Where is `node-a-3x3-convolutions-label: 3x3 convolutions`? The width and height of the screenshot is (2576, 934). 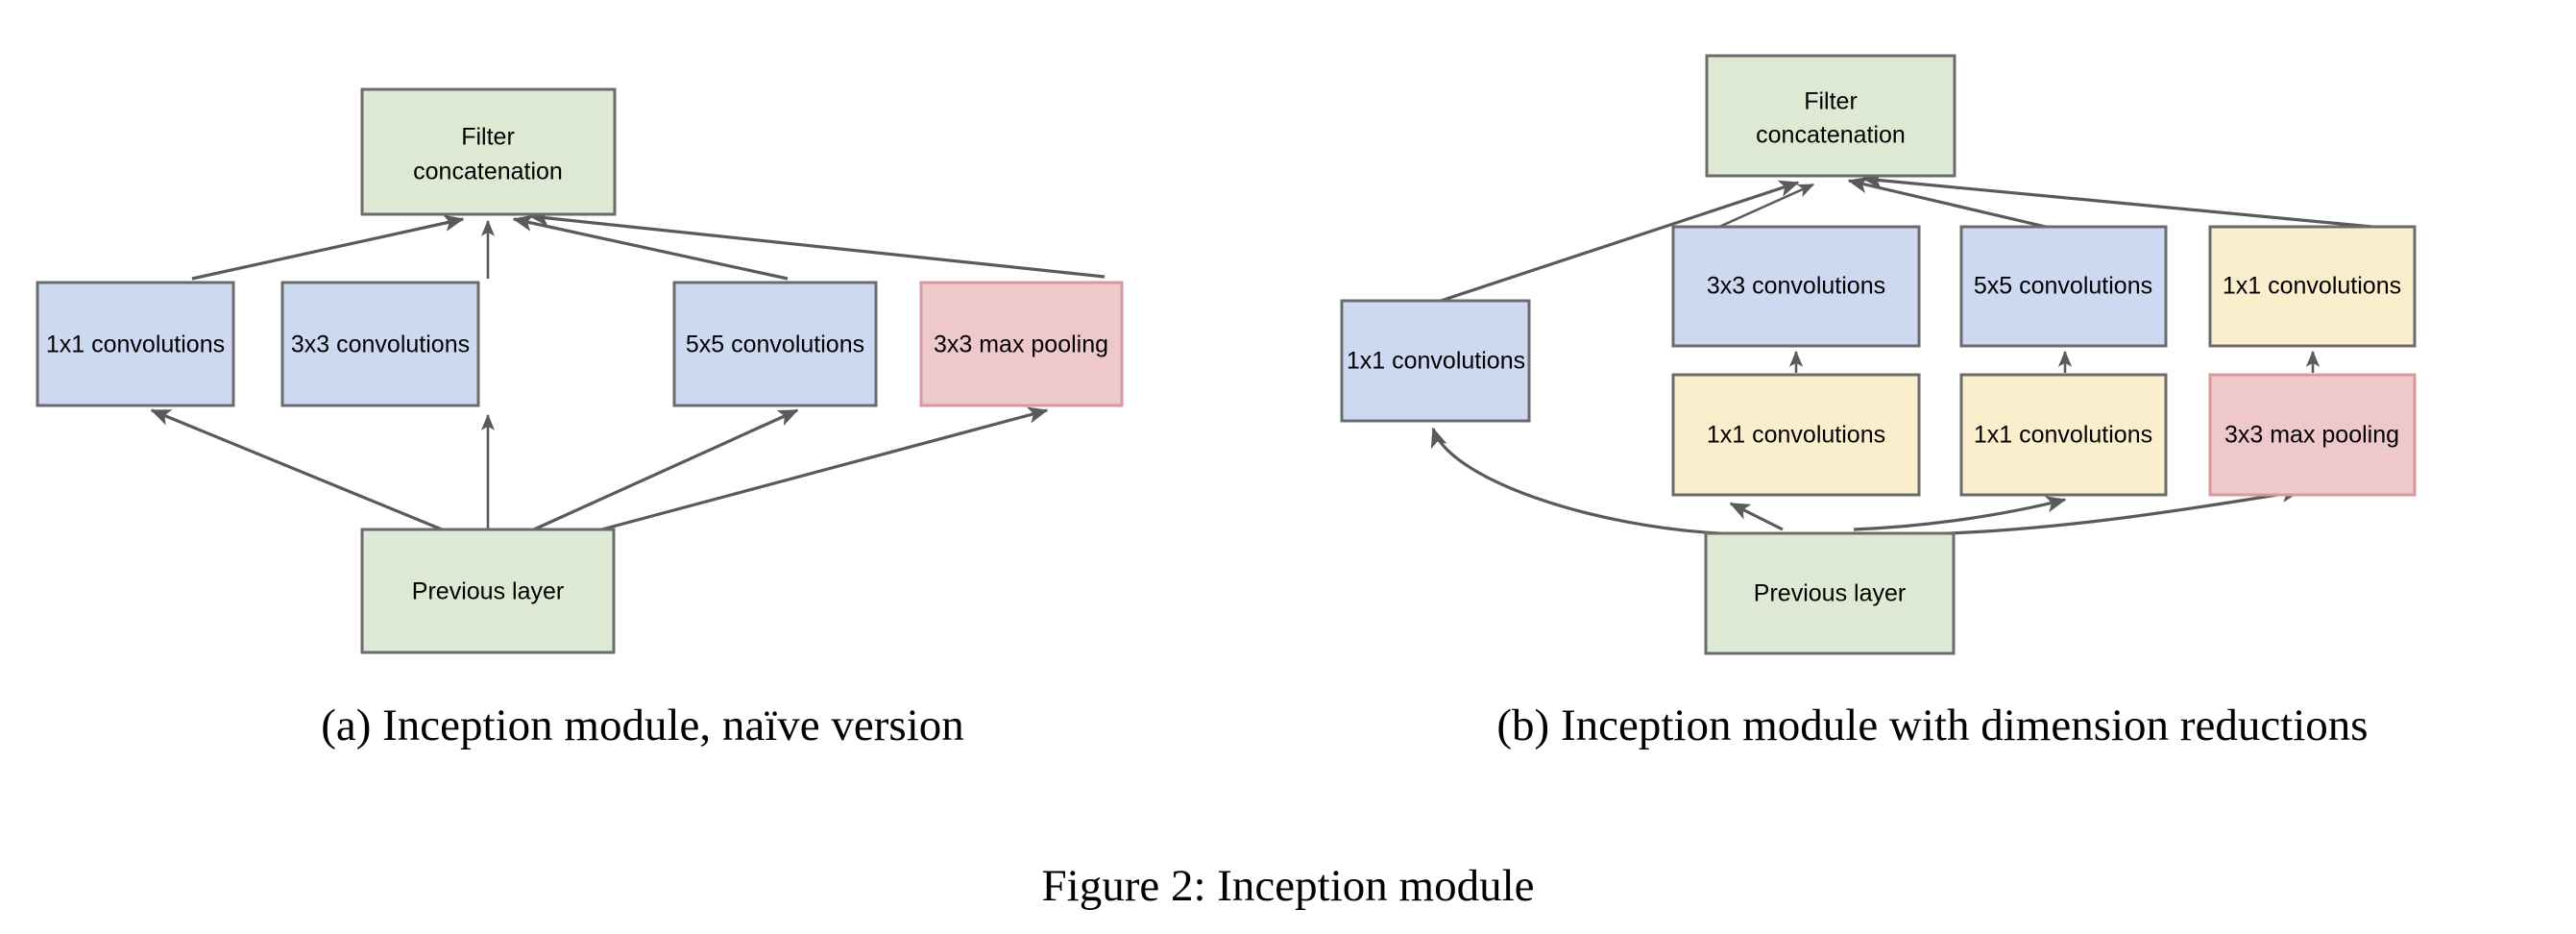
node-a-3x3-convolutions-label: 3x3 convolutions is located at coordinates (380, 345).